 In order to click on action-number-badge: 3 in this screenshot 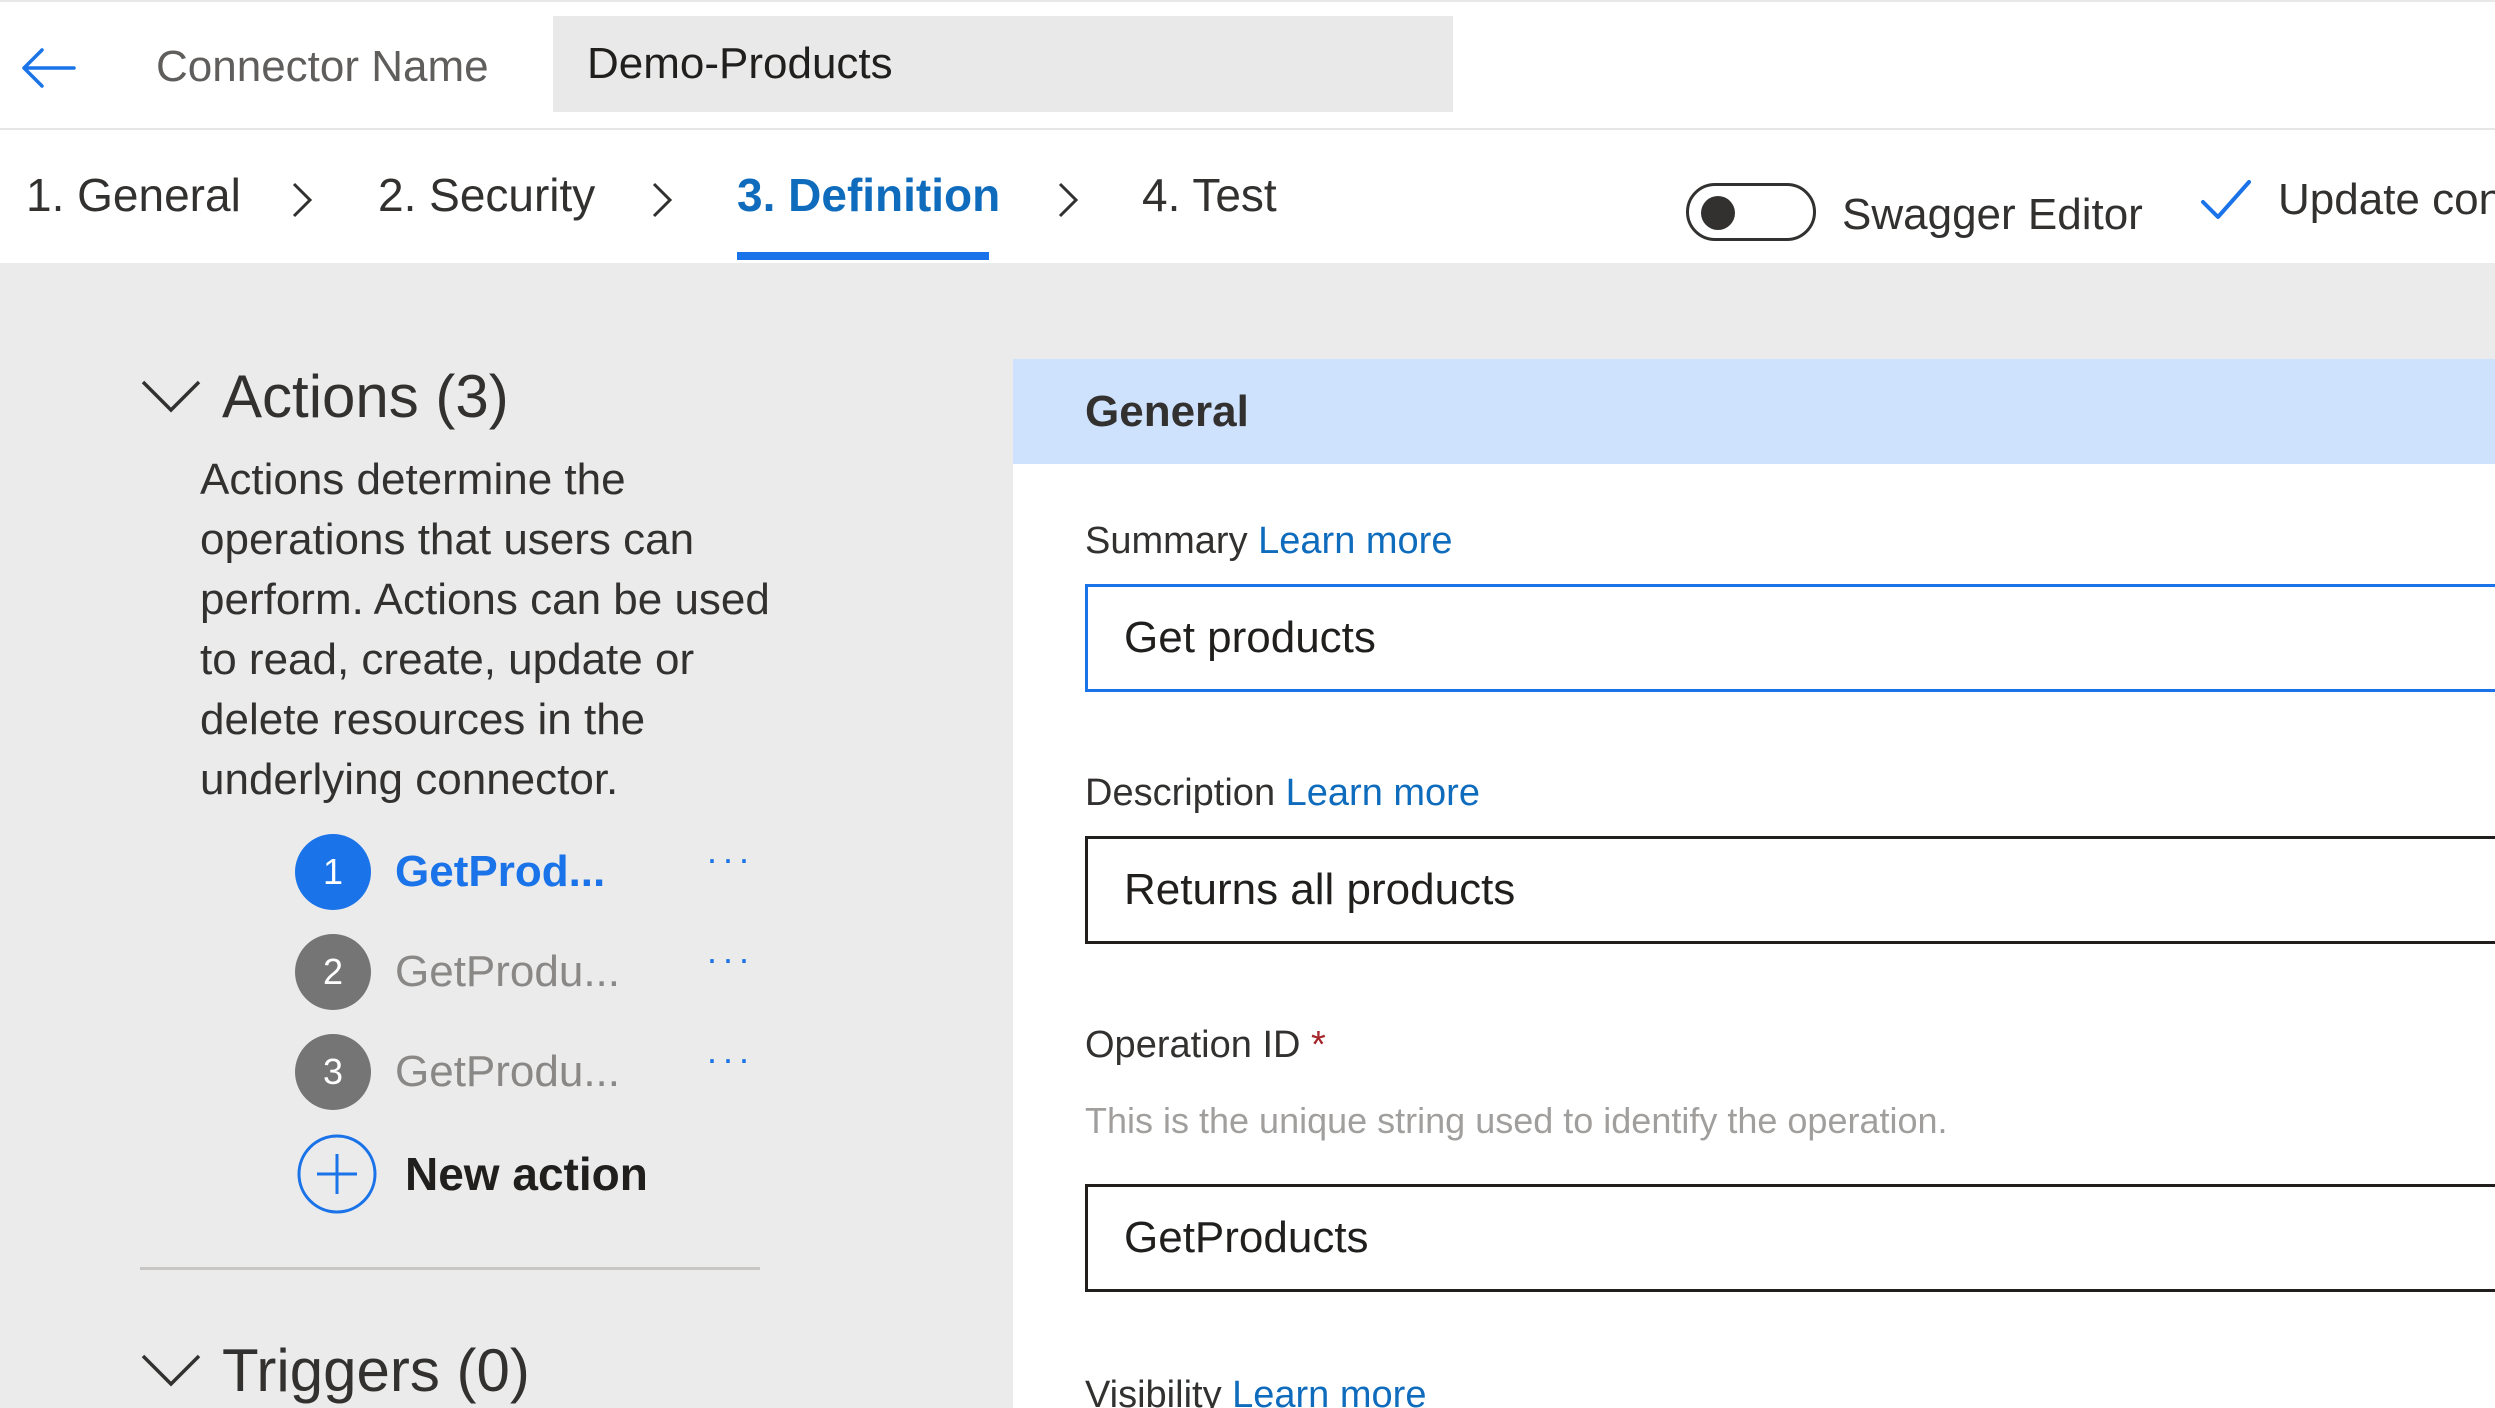, I will do `click(333, 1072)`.